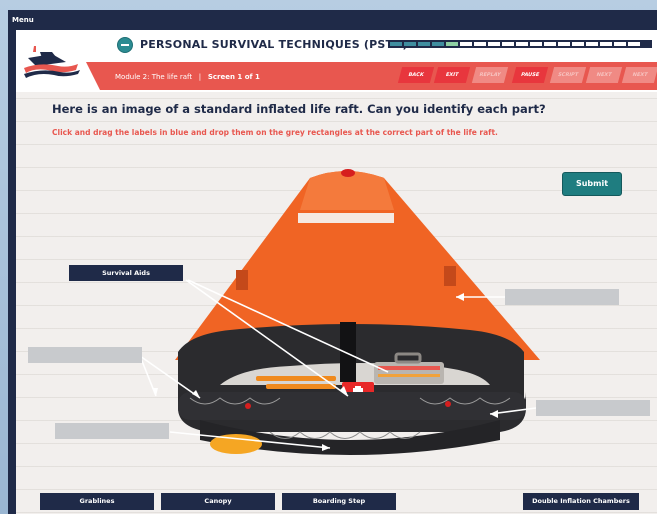  Describe the element at coordinates (97, 501) in the screenshot. I see `drag-label-grablines: Grablines` at that location.